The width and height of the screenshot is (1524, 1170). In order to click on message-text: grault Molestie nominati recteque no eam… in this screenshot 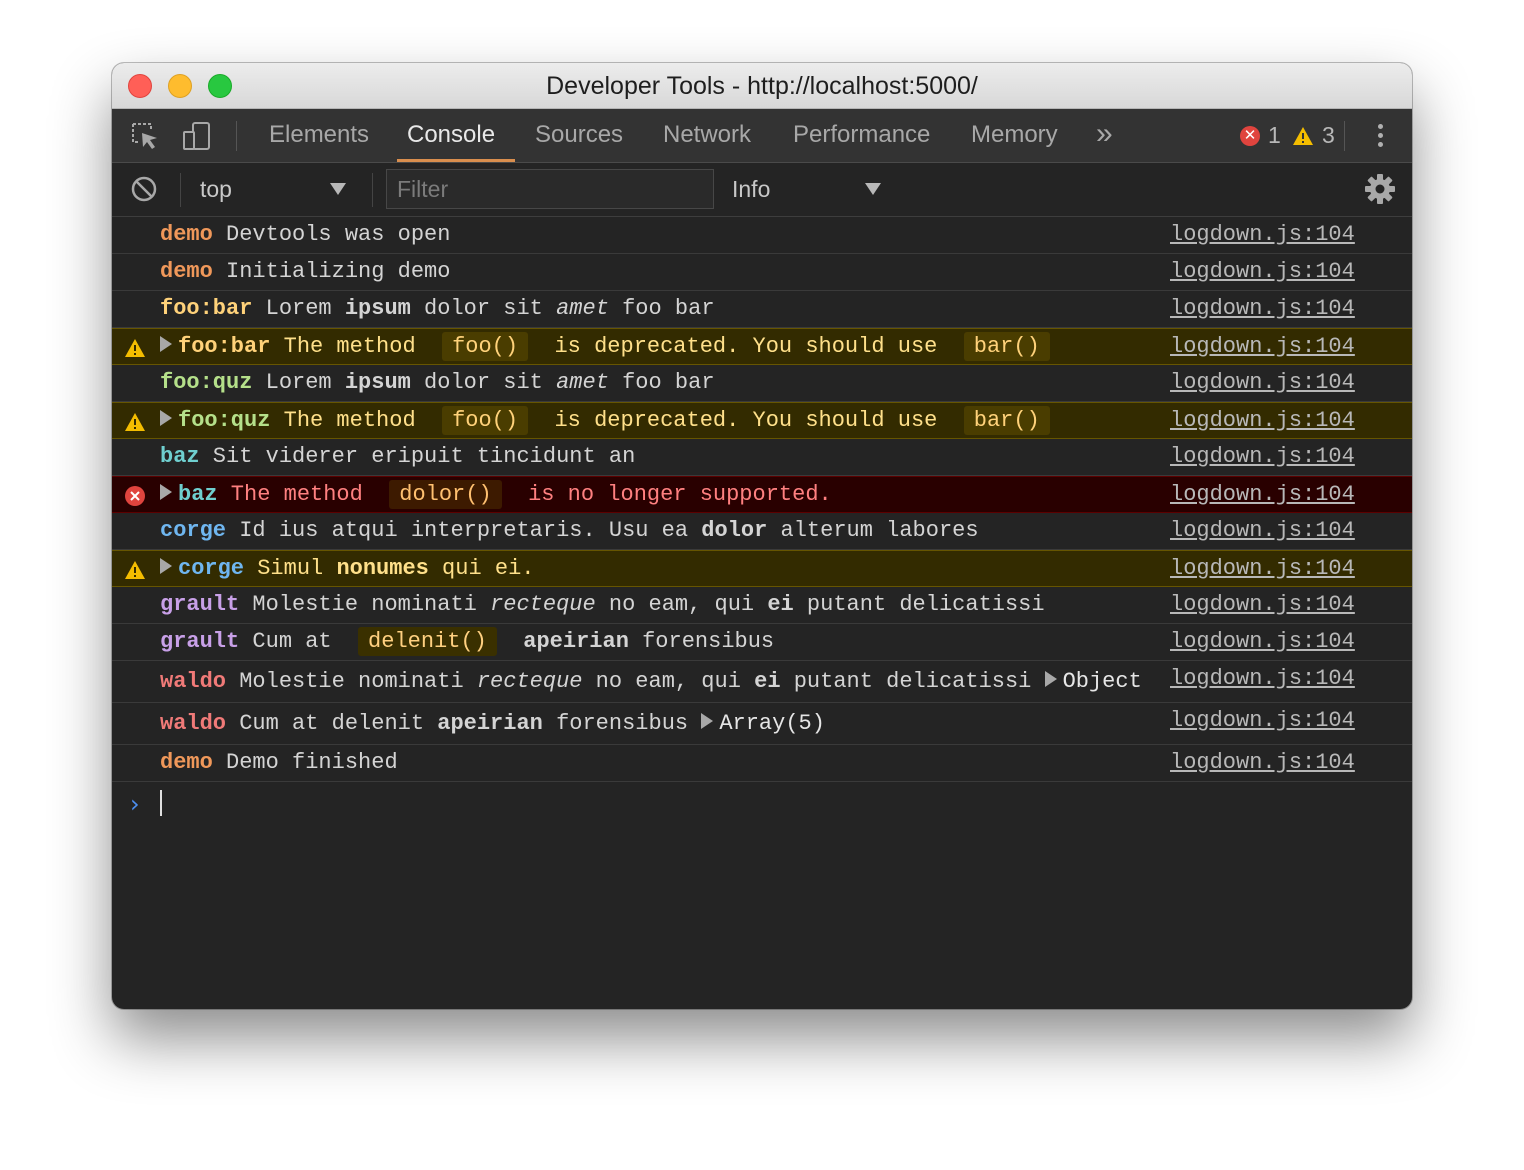, I will do `click(602, 605)`.